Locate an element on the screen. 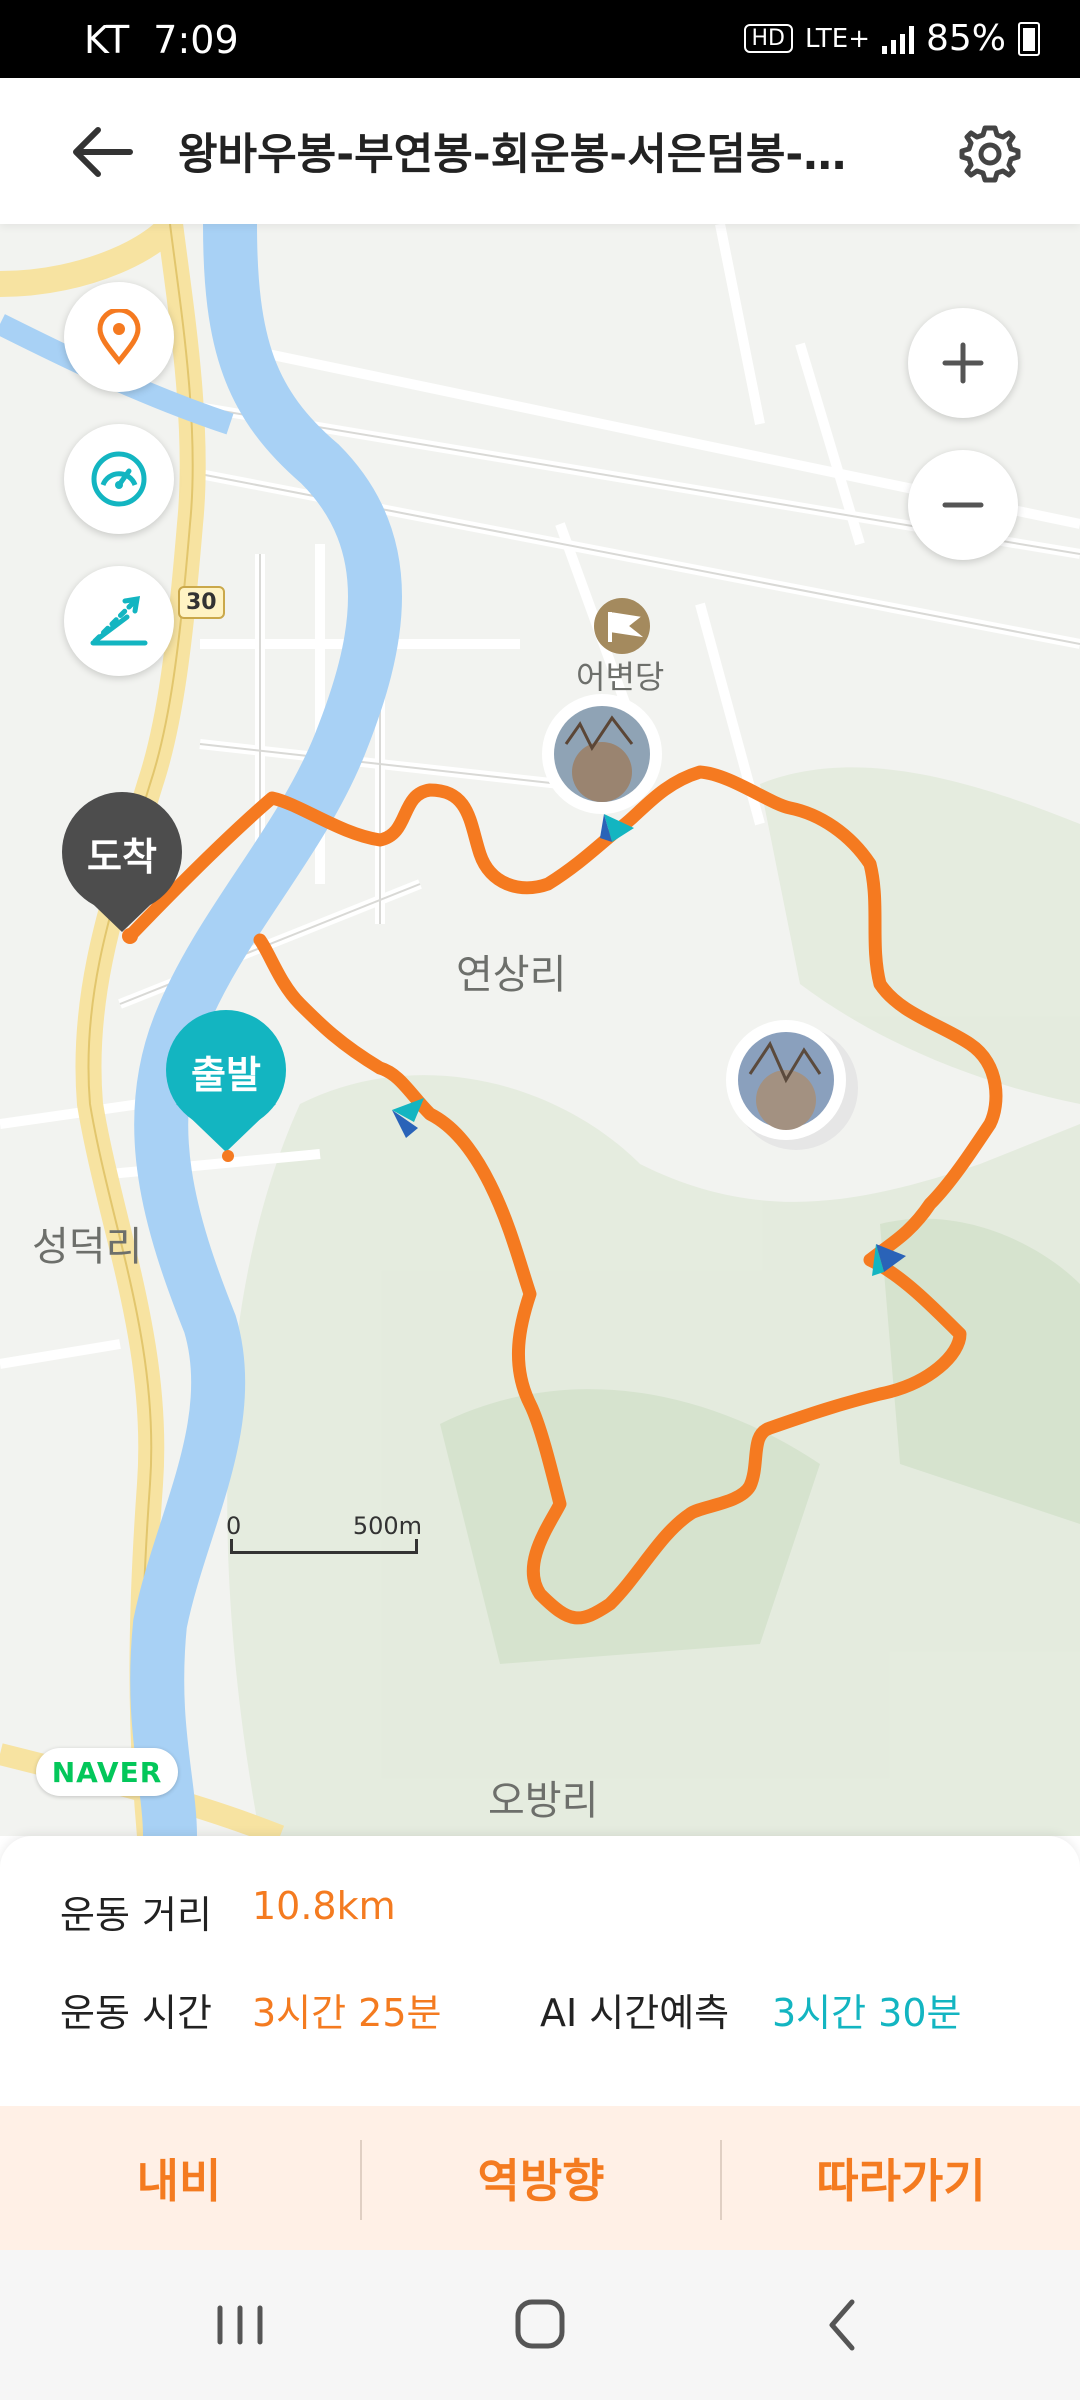  time-label: 운동 시간 is located at coordinates (136, 2013).